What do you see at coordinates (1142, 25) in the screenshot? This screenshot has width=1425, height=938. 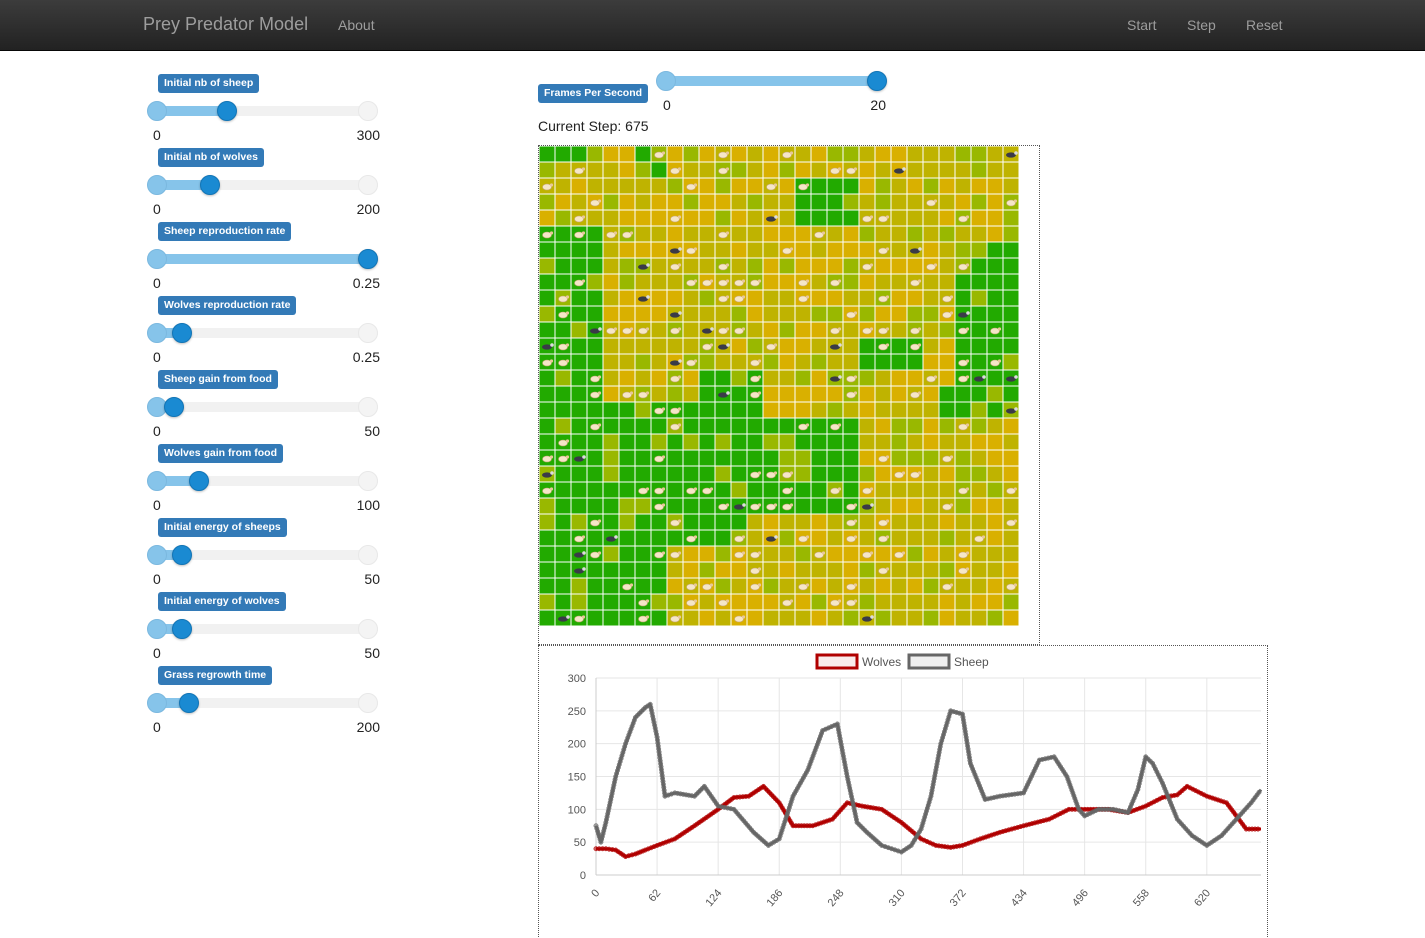 I see `start-button: Start` at bounding box center [1142, 25].